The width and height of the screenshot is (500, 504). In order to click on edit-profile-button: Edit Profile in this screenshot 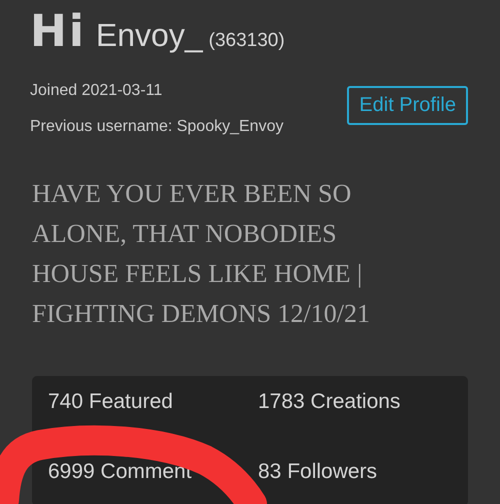, I will do `click(407, 105)`.